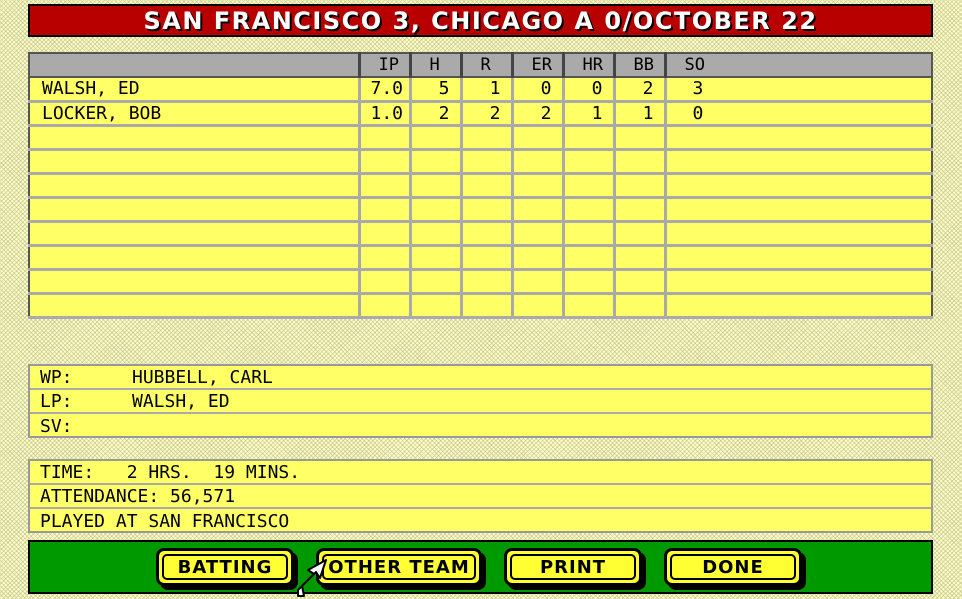 The width and height of the screenshot is (962, 599). I want to click on stat-h: 5, so click(436, 90).